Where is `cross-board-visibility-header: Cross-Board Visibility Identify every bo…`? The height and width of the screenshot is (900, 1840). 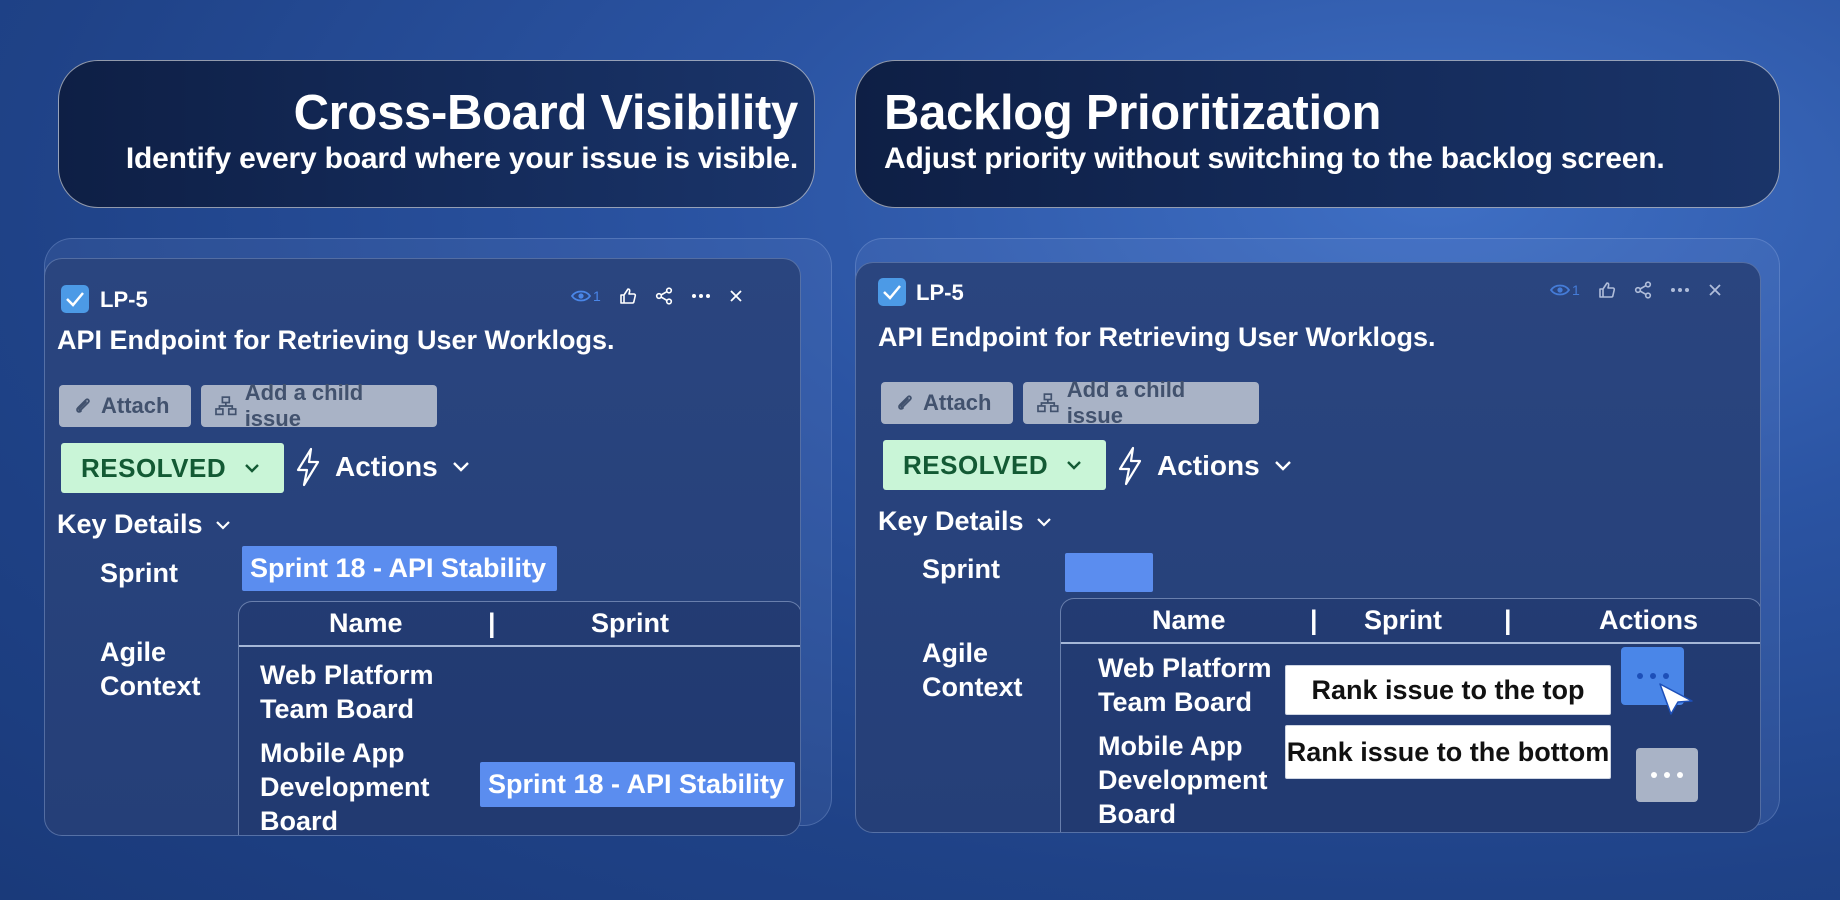
cross-board-visibility-header: Cross-Board Visibility Identify every bo… is located at coordinates (436, 134).